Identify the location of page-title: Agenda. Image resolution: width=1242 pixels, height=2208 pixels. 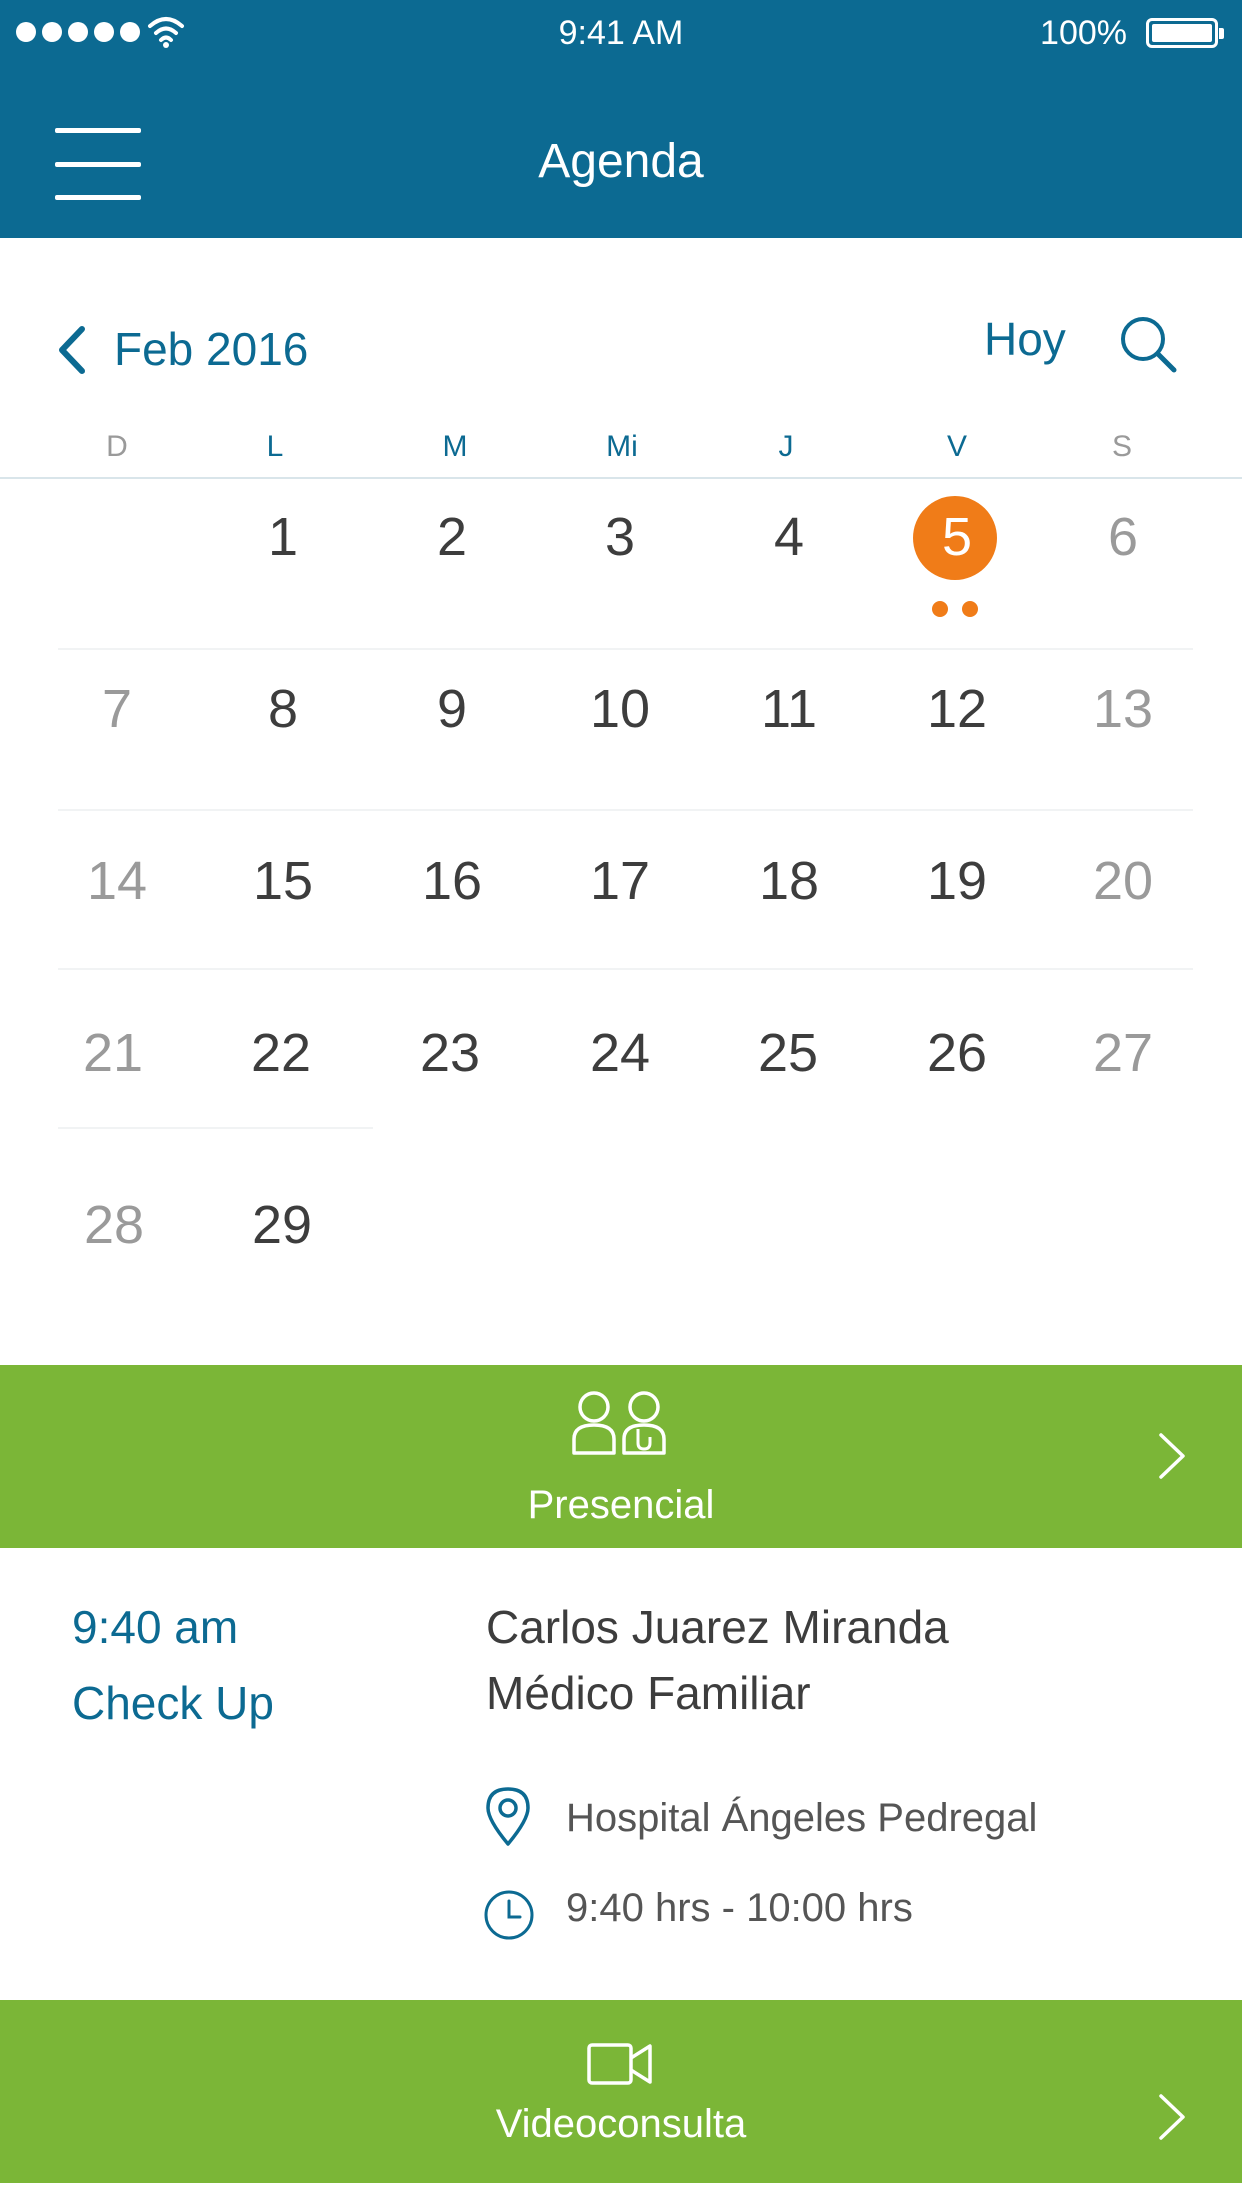
(621, 161).